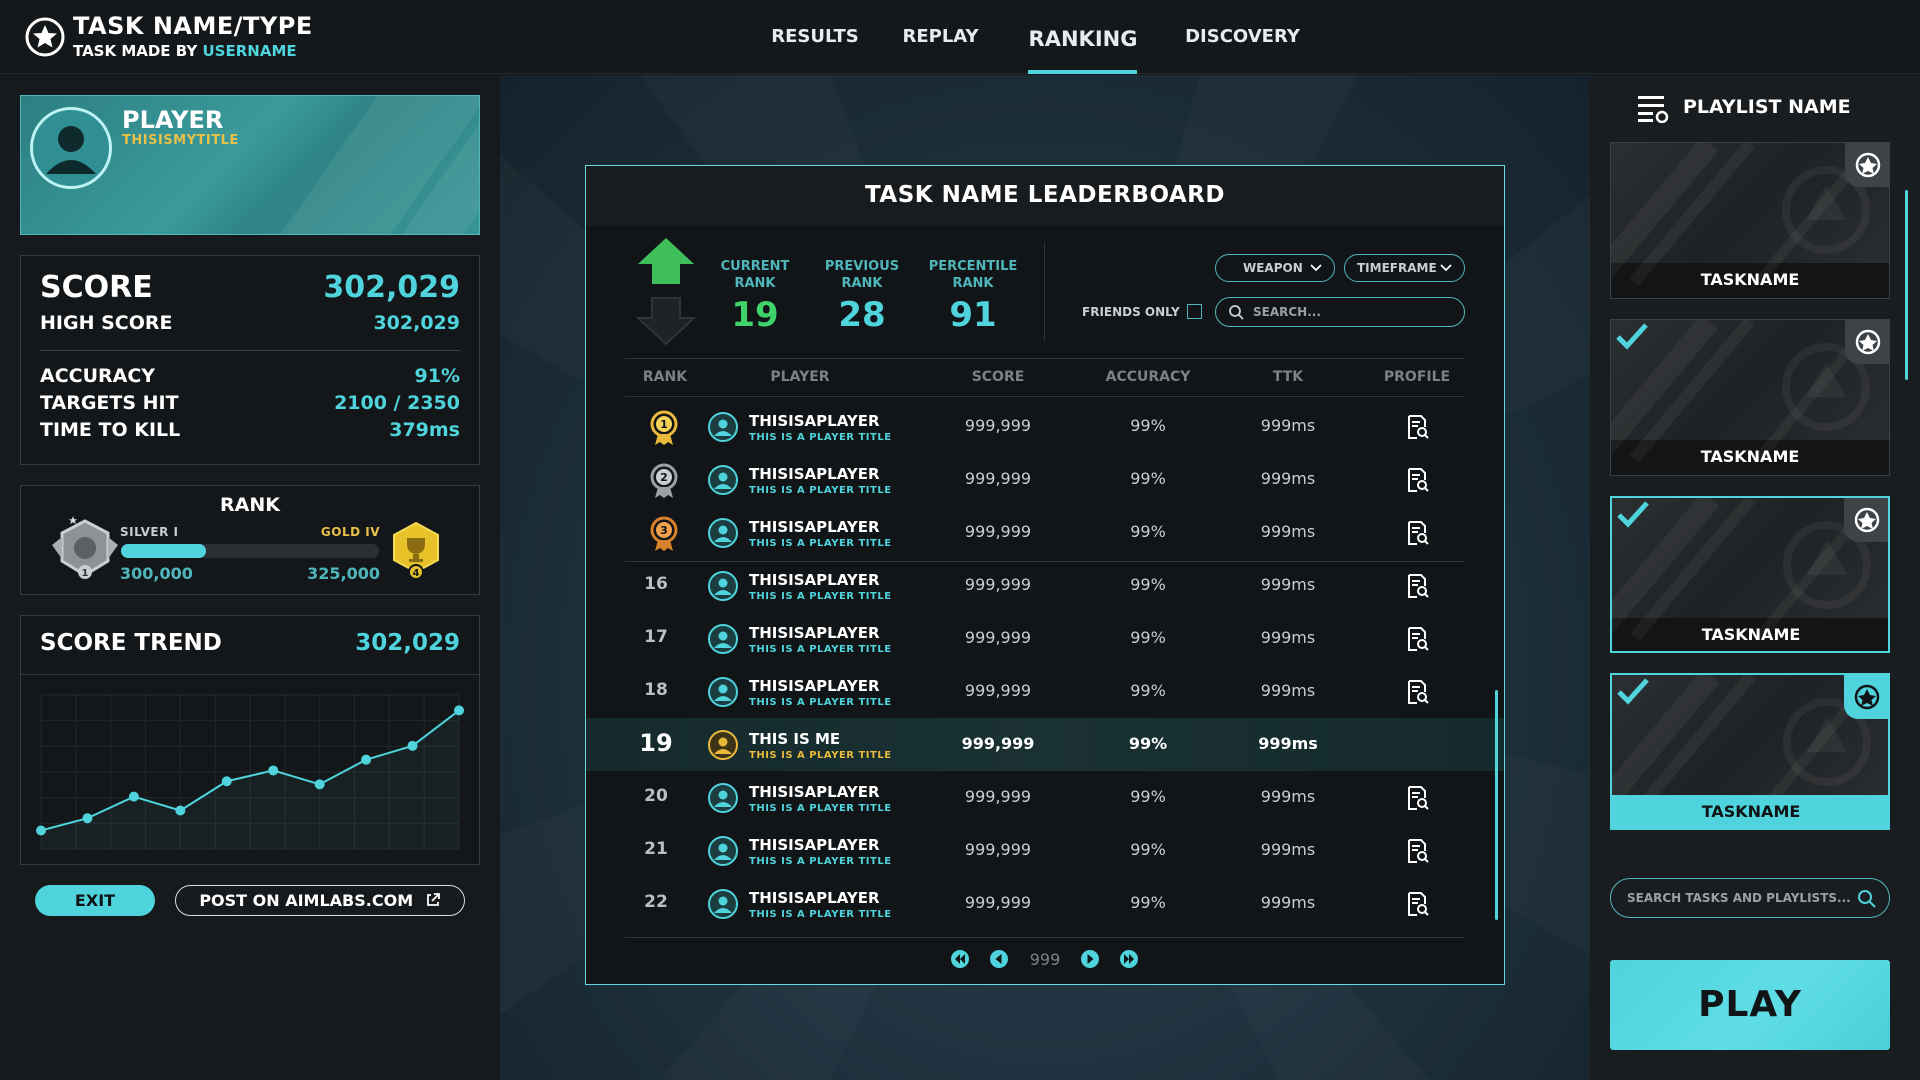 This screenshot has width=1920, height=1080. What do you see at coordinates (940, 36) in the screenshot?
I see `tab-replay: REPLAY` at bounding box center [940, 36].